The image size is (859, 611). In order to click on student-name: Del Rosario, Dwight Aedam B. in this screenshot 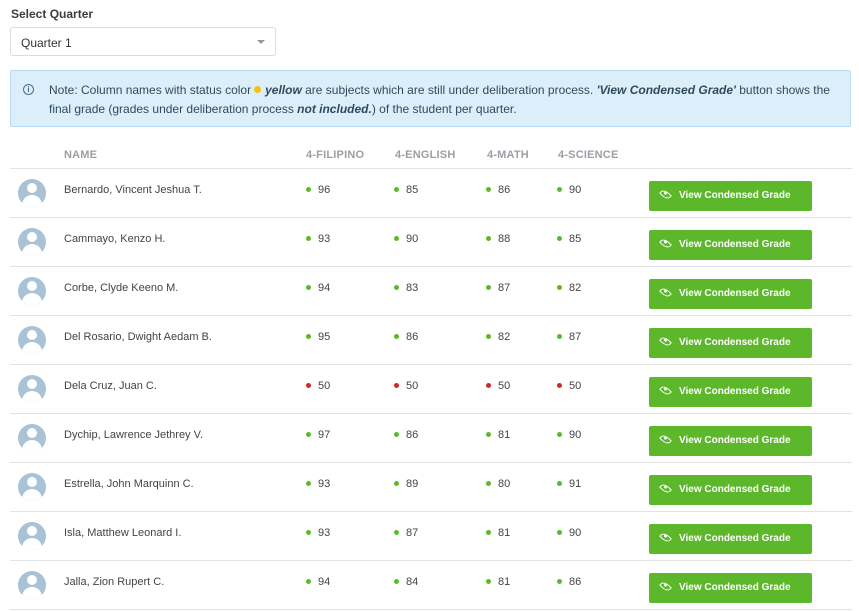, I will do `click(138, 337)`.